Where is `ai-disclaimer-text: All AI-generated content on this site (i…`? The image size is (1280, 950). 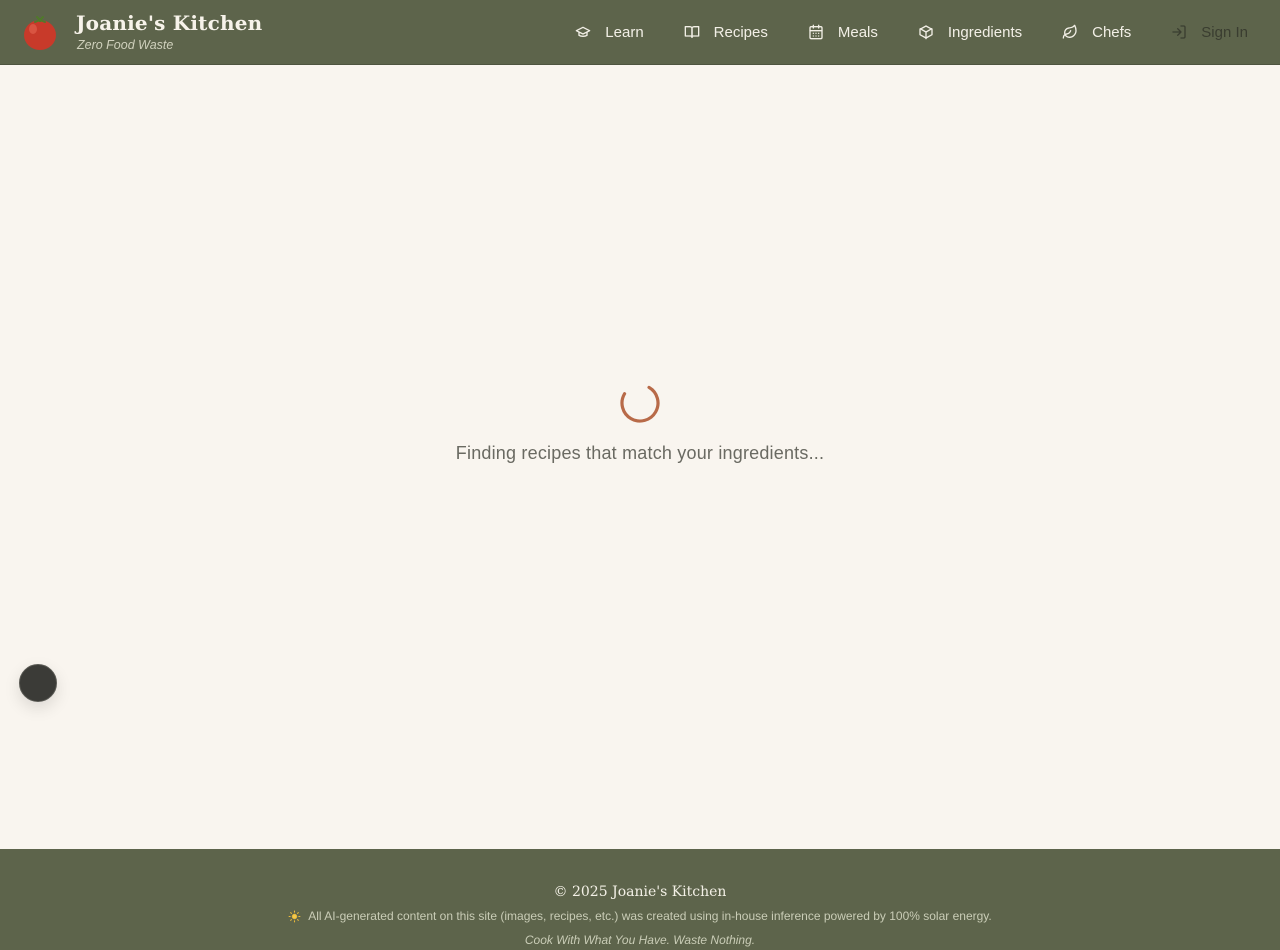 ai-disclaimer-text: All AI-generated content on this site (i… is located at coordinates (650, 916).